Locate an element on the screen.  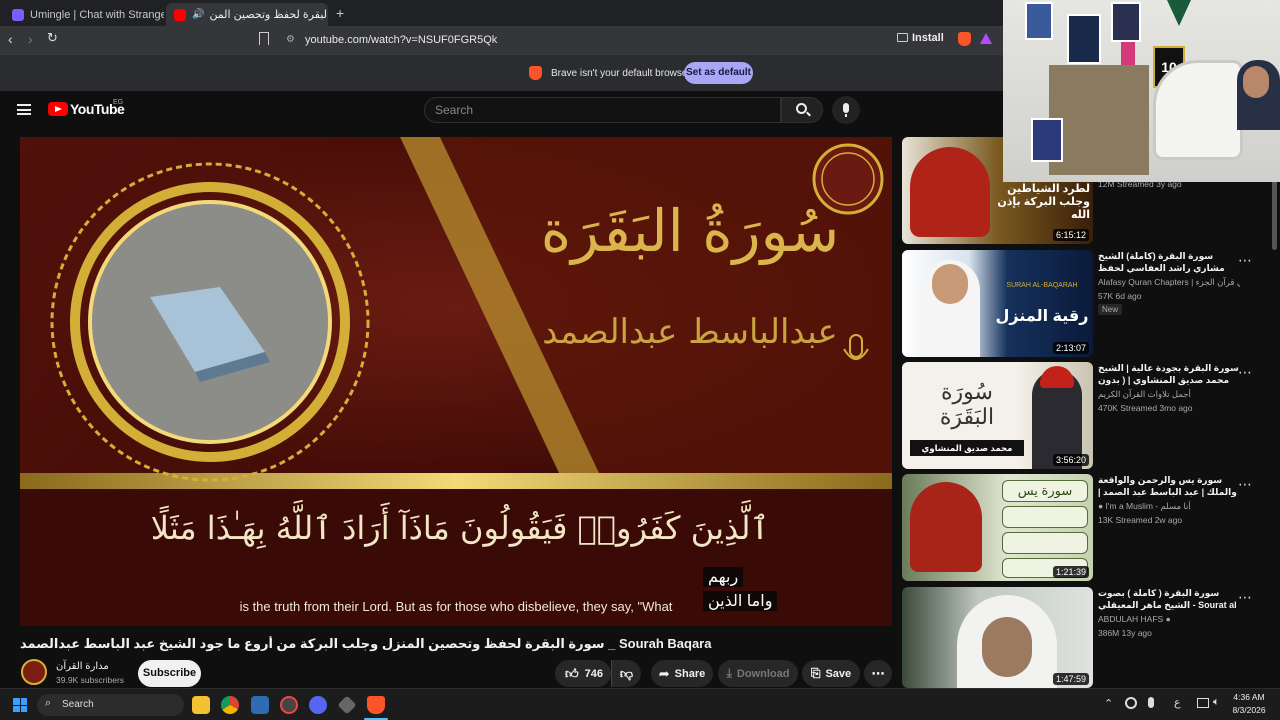
search-button is located at coordinates (802, 110).